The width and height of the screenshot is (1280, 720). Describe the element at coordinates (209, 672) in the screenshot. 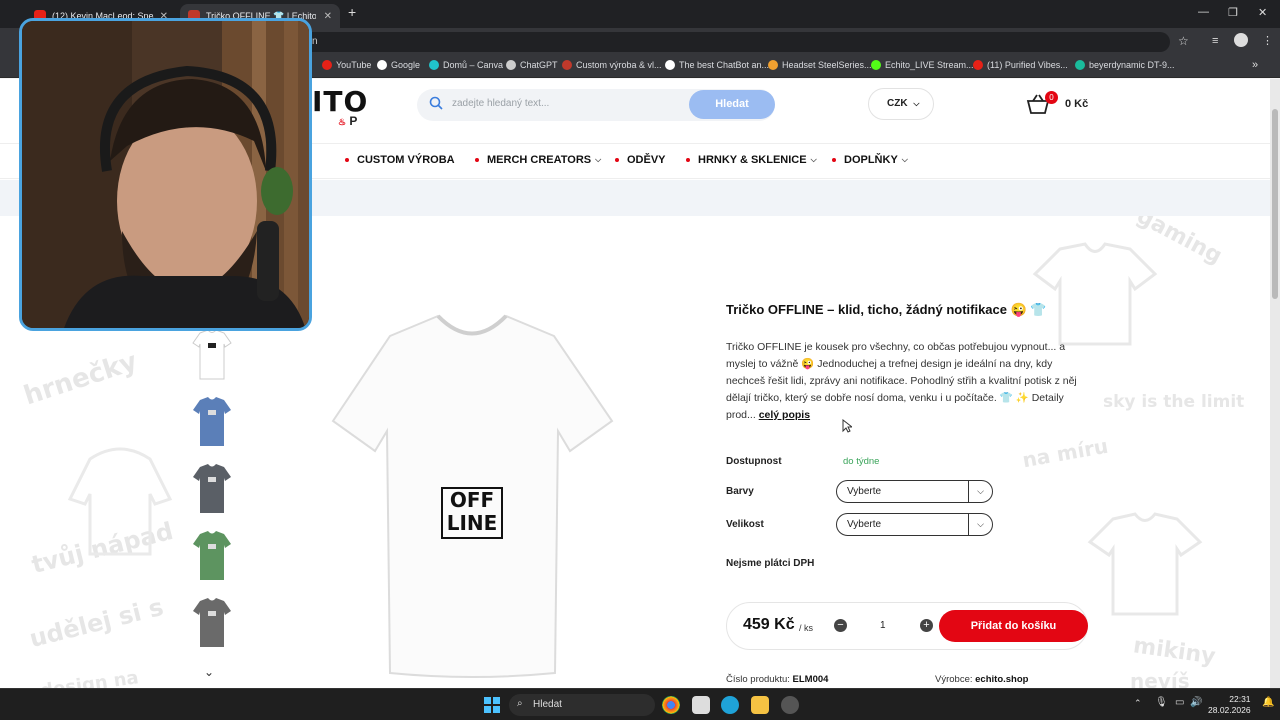

I see `thumbnails-scroll-down-button: ⌄` at that location.